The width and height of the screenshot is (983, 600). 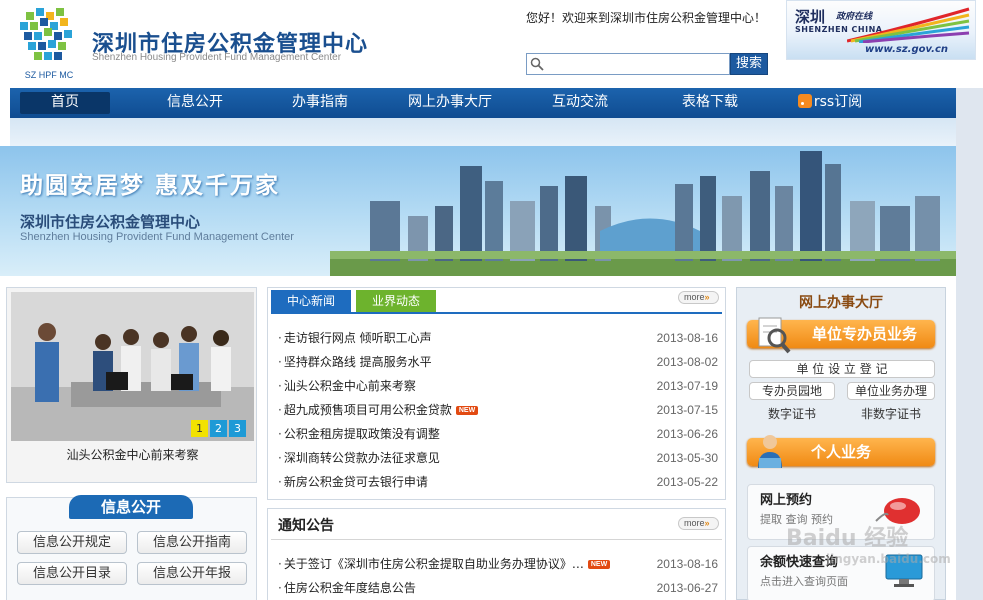 What do you see at coordinates (132, 454) in the screenshot?
I see `photo-caption: 汕头公积金中心前来考察` at bounding box center [132, 454].